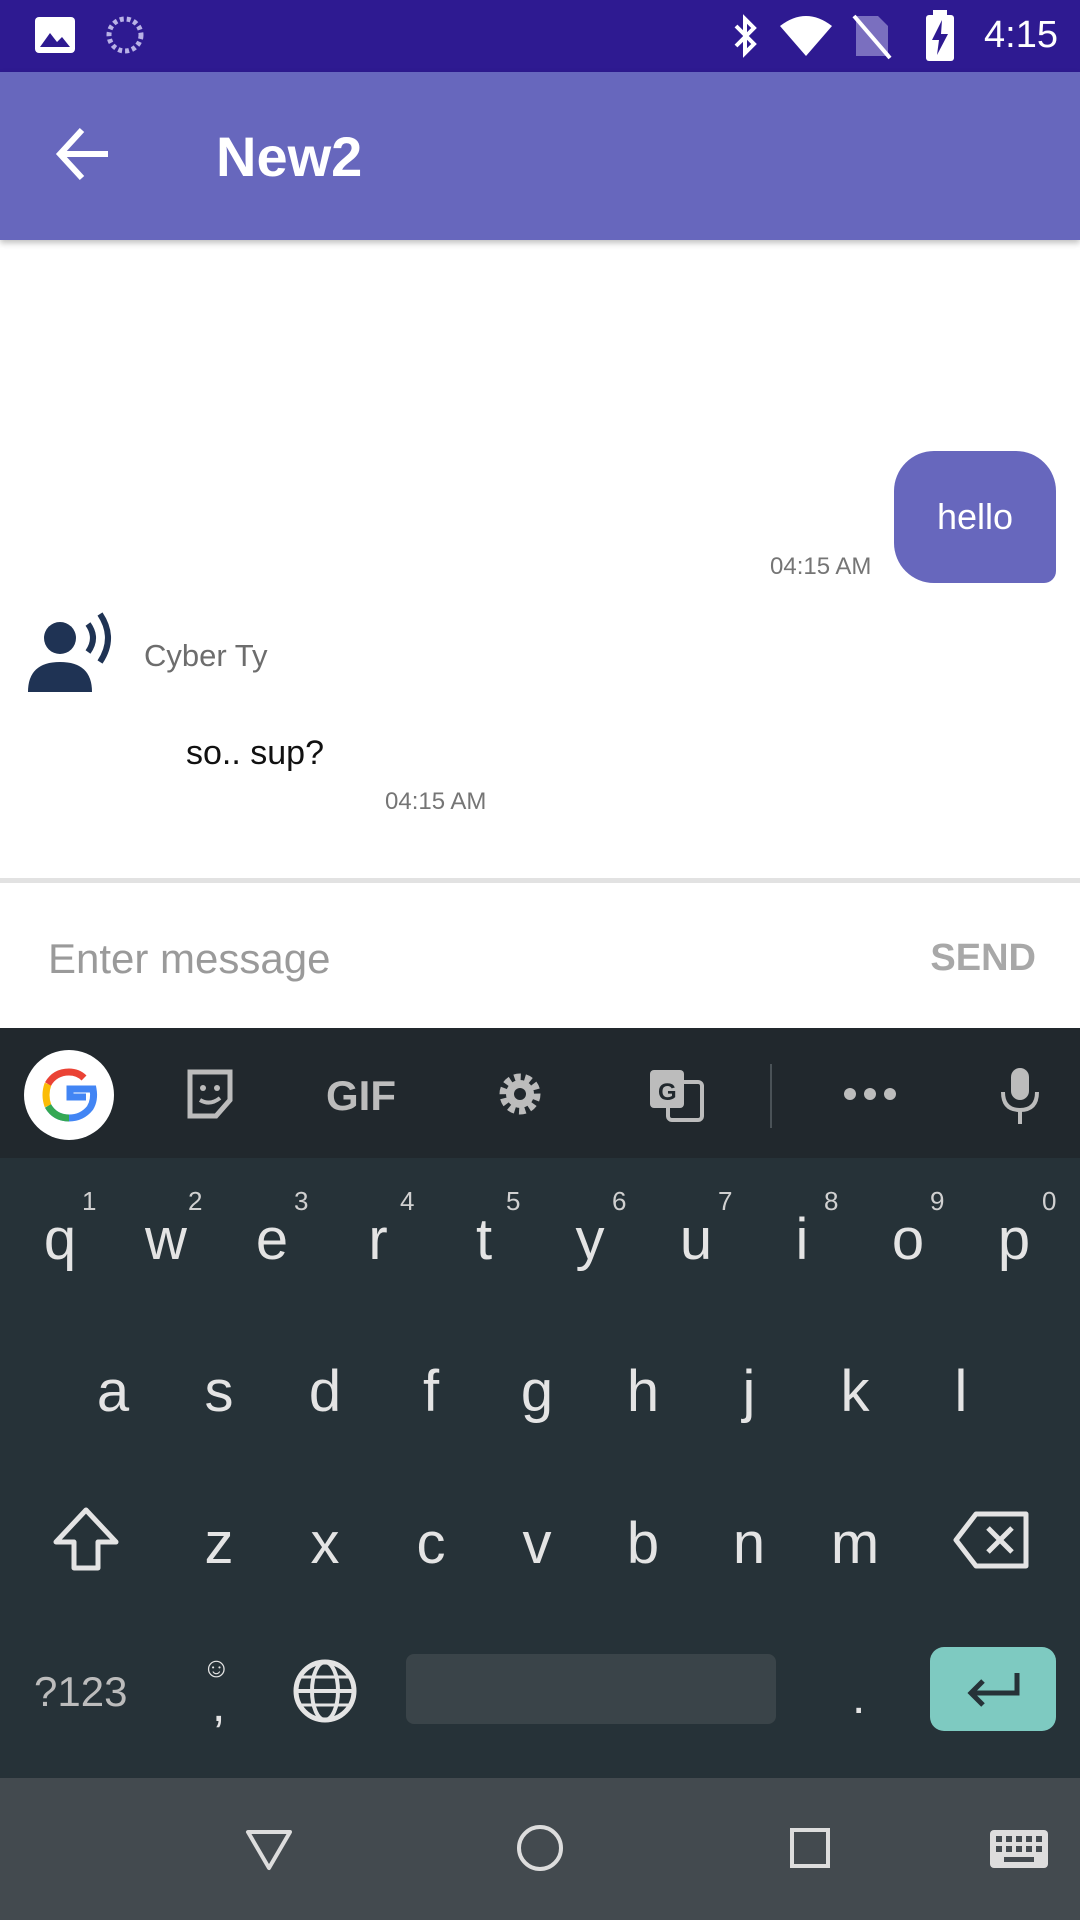  I want to click on globe-icon, so click(325, 1691).